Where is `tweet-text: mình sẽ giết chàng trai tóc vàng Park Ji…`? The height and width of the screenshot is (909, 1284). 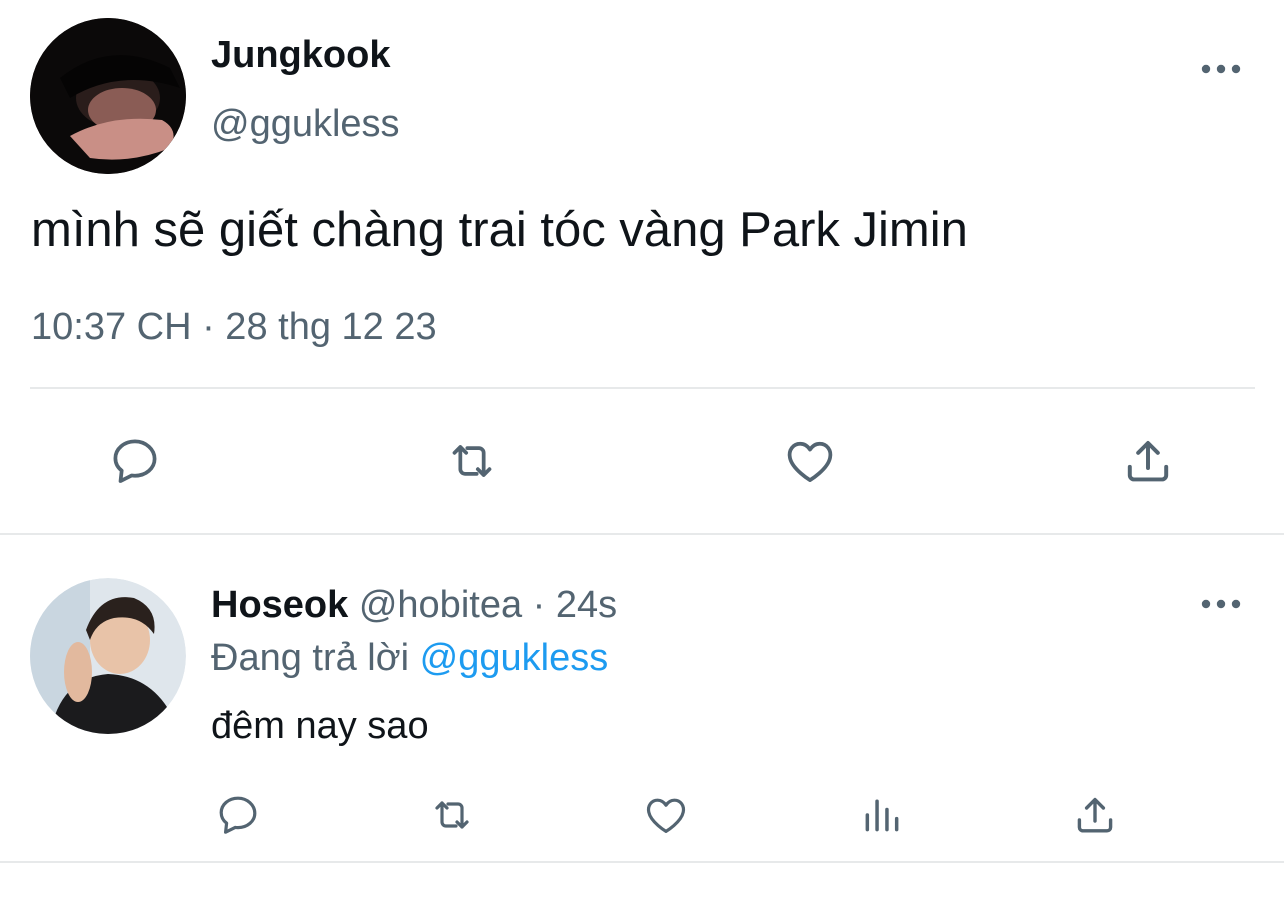
tweet-text: mình sẽ giết chàng trai tóc vàng Park Ji… is located at coordinates (499, 230).